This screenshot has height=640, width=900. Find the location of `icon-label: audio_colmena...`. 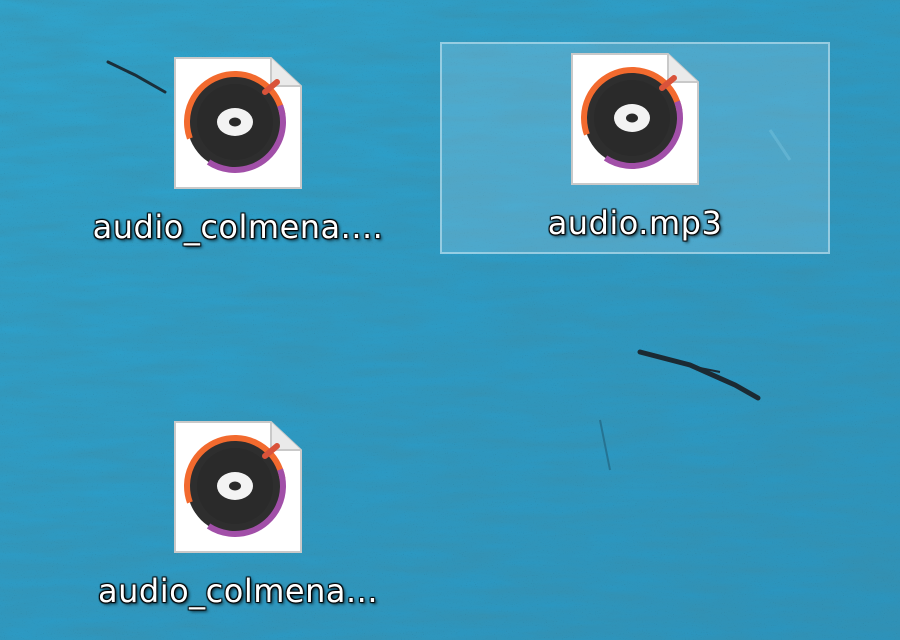

icon-label: audio_colmena... is located at coordinates (238, 591).